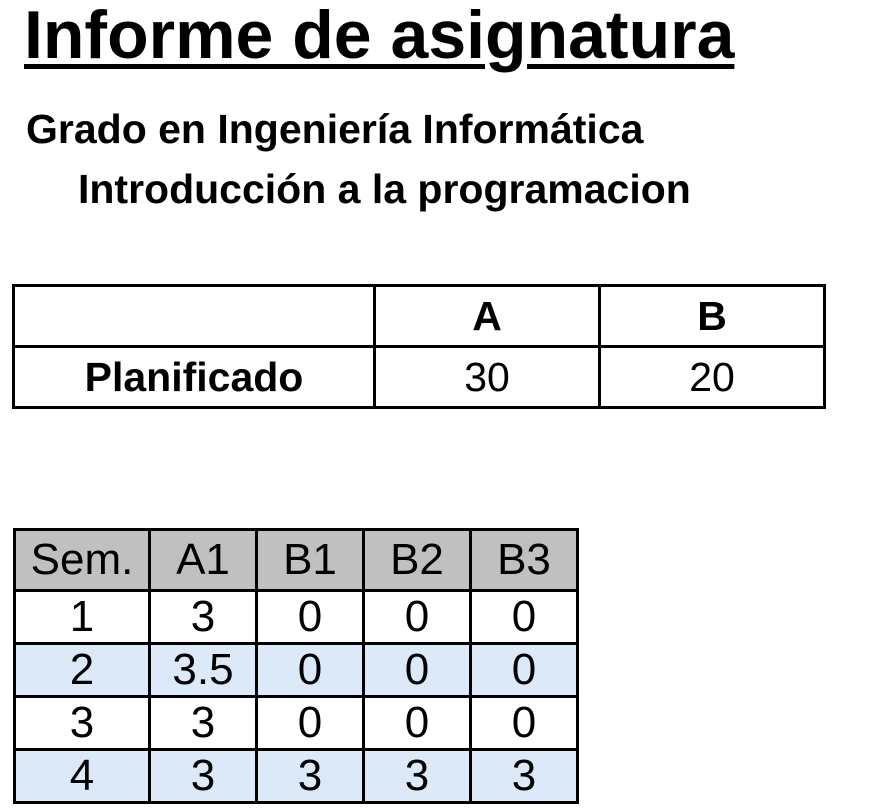 The height and width of the screenshot is (810, 873). I want to click on plan-value-b: 20, so click(712, 377).